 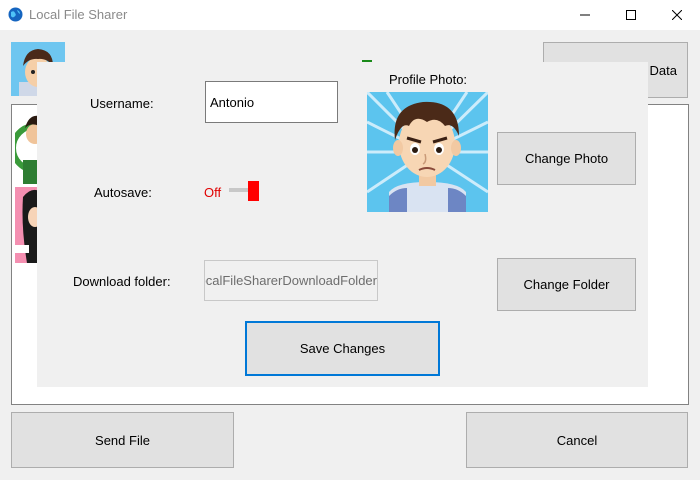 I want to click on app-globe-icon, so click(x=15, y=14).